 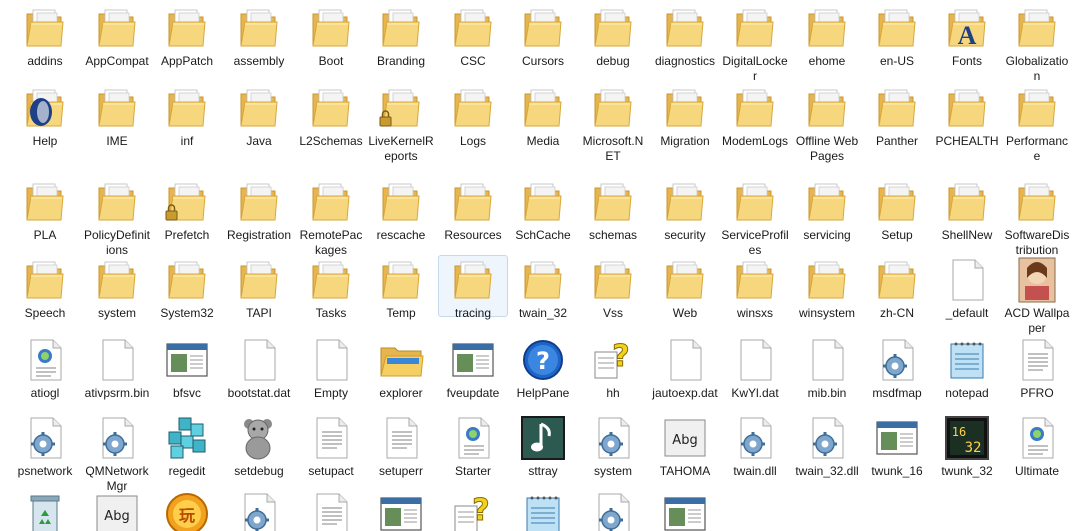 I want to click on file-item-debug: debug, so click(x=613, y=36).